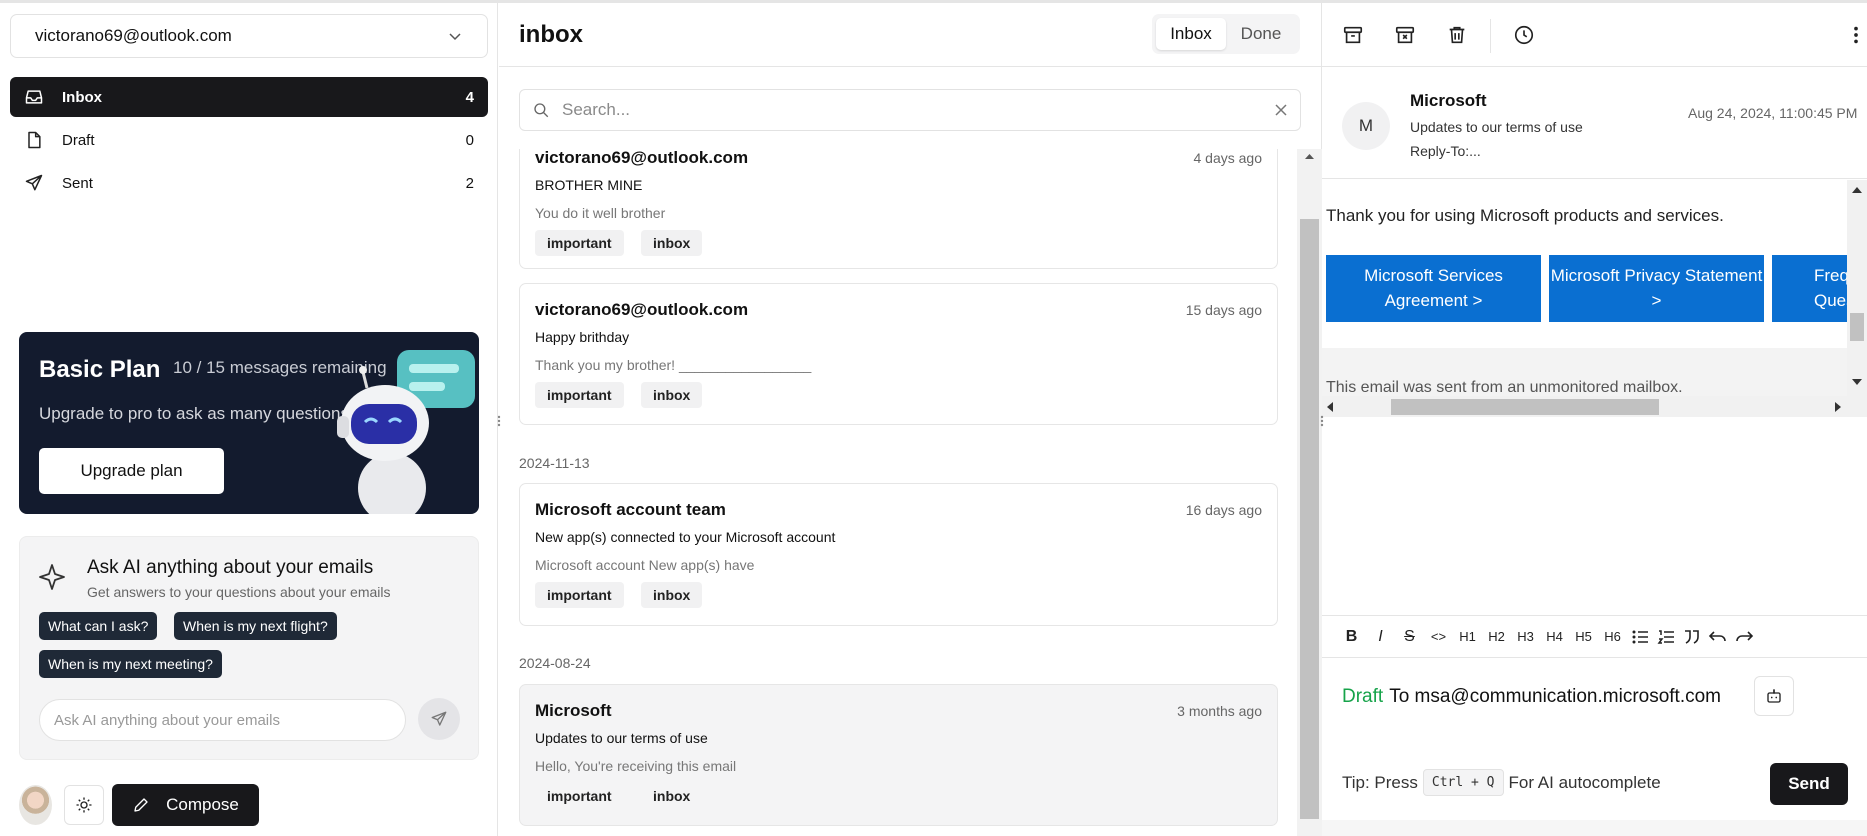 The height and width of the screenshot is (836, 1867). What do you see at coordinates (1351, 637) in the screenshot?
I see `bold-button: B` at bounding box center [1351, 637].